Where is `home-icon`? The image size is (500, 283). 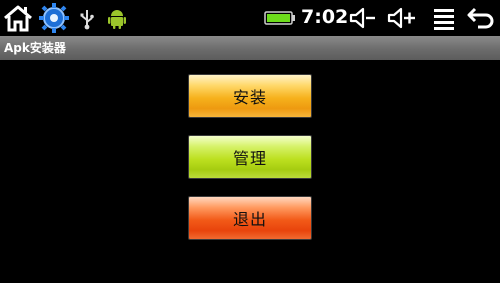 home-icon is located at coordinates (18, 18).